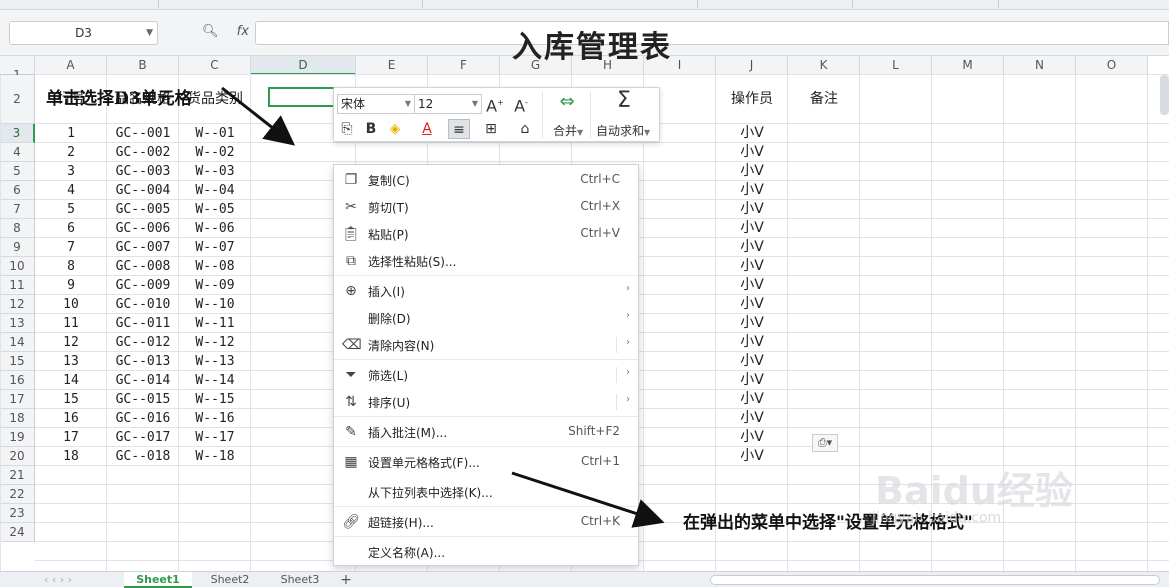  Describe the element at coordinates (215, 380) in the screenshot. I see `cell-category: W--14` at that location.